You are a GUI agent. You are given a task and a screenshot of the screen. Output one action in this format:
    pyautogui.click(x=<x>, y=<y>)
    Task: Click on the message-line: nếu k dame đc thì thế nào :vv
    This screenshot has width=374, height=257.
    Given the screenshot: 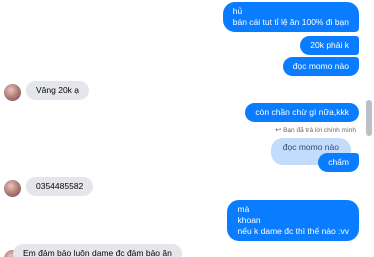 What is the action you would take?
    pyautogui.click(x=293, y=231)
    